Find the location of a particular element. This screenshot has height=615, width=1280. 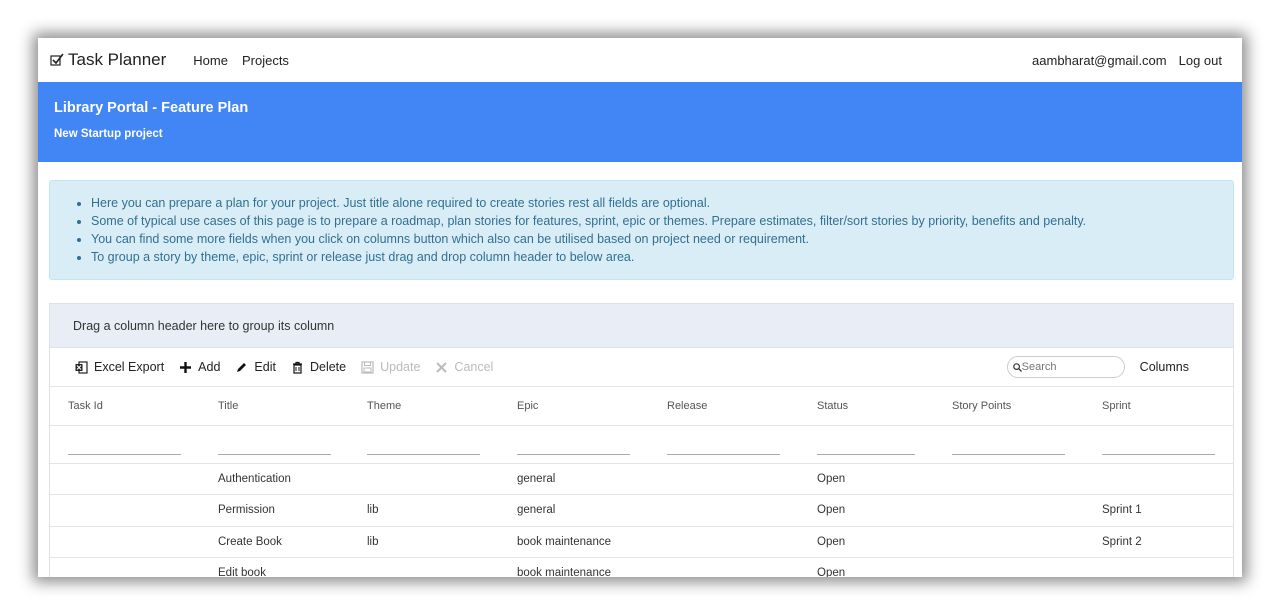

project-subtitle: New Startup project is located at coordinates (108, 134).